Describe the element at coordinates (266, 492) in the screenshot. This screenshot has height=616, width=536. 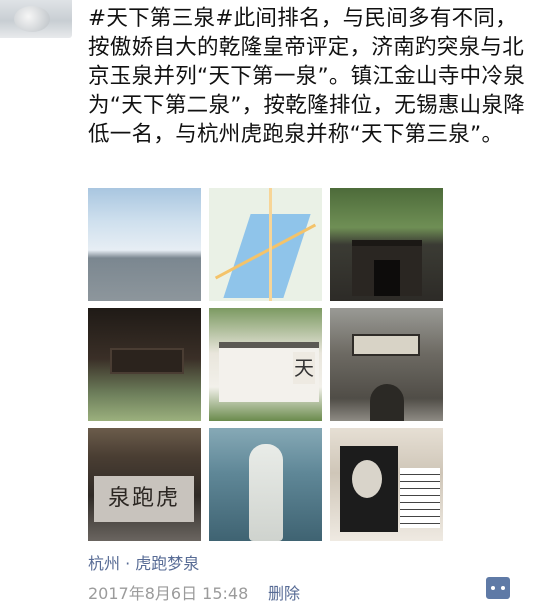
I see `statue-shape` at that location.